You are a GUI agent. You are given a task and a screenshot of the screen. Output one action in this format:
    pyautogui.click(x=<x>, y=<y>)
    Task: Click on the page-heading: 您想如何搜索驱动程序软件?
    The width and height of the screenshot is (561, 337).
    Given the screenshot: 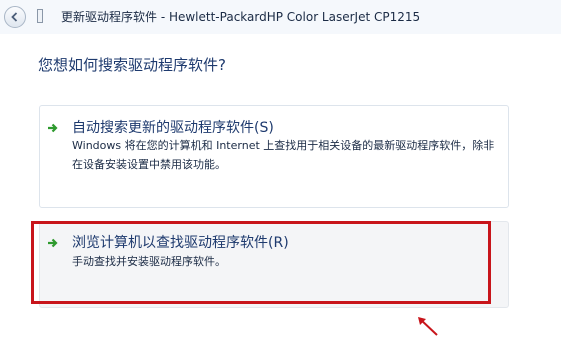 What is the action you would take?
    pyautogui.click(x=132, y=65)
    